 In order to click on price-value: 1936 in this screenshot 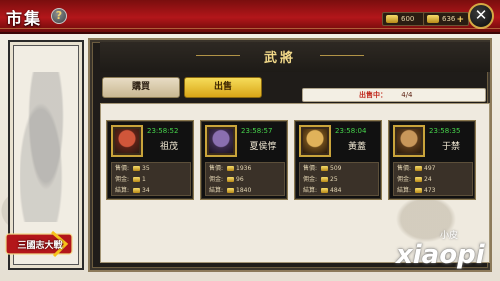, I will do `click(244, 168)`.